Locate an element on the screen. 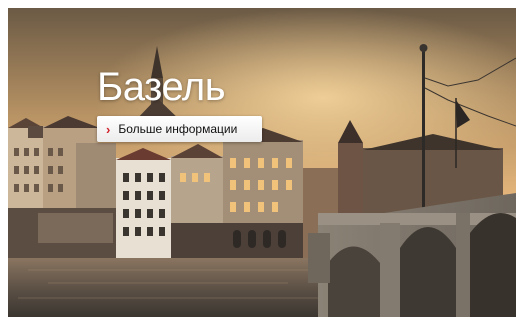  chevron-right-icon: › is located at coordinates (108, 129).